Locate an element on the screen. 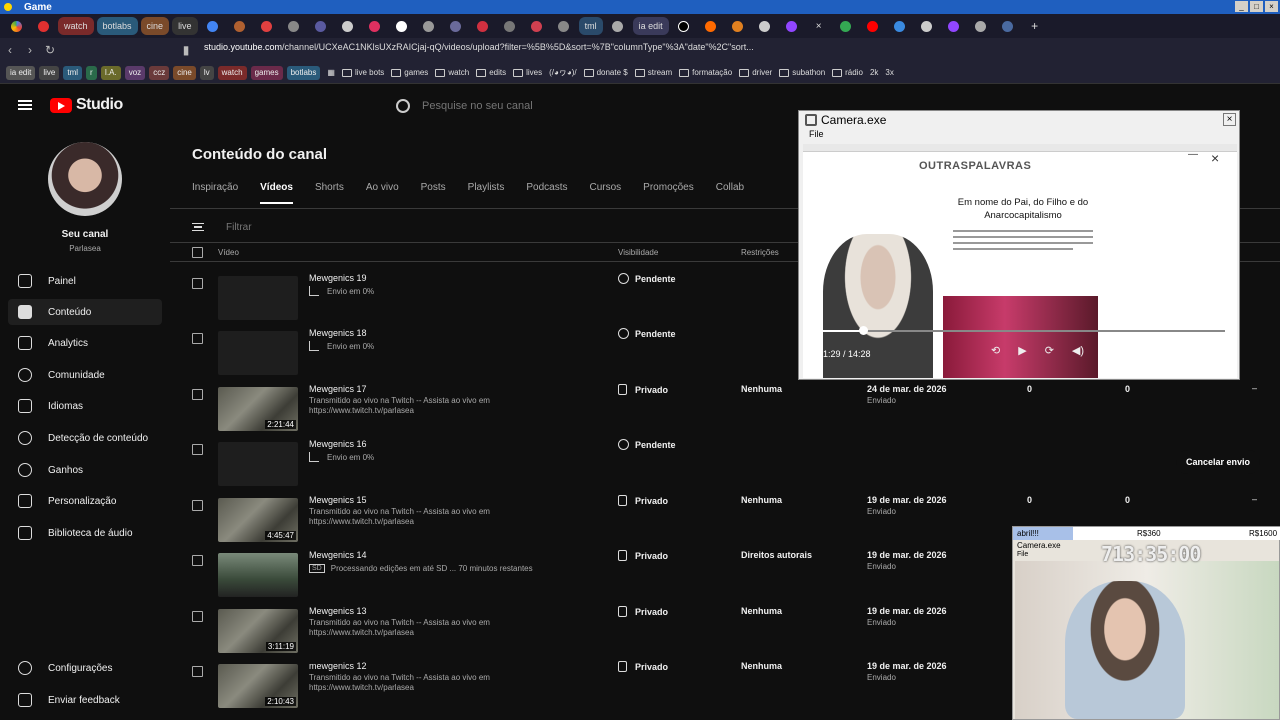 The height and width of the screenshot is (720, 1280). bookmark-chip: live is located at coordinates (49, 72).